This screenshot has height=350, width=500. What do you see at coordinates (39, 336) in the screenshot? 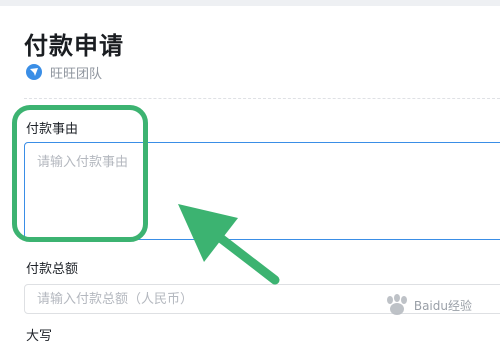
I see `uppercase-amount-label: 大写` at bounding box center [39, 336].